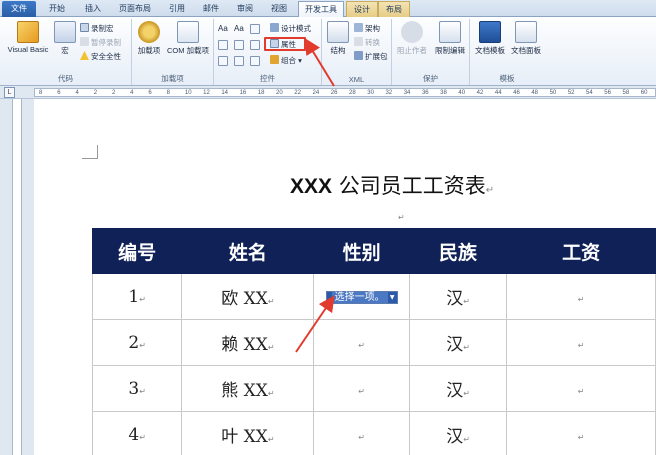 The width and height of the screenshot is (656, 455). Describe the element at coordinates (412, 32) in the screenshot. I see `block-authors-icon` at that location.